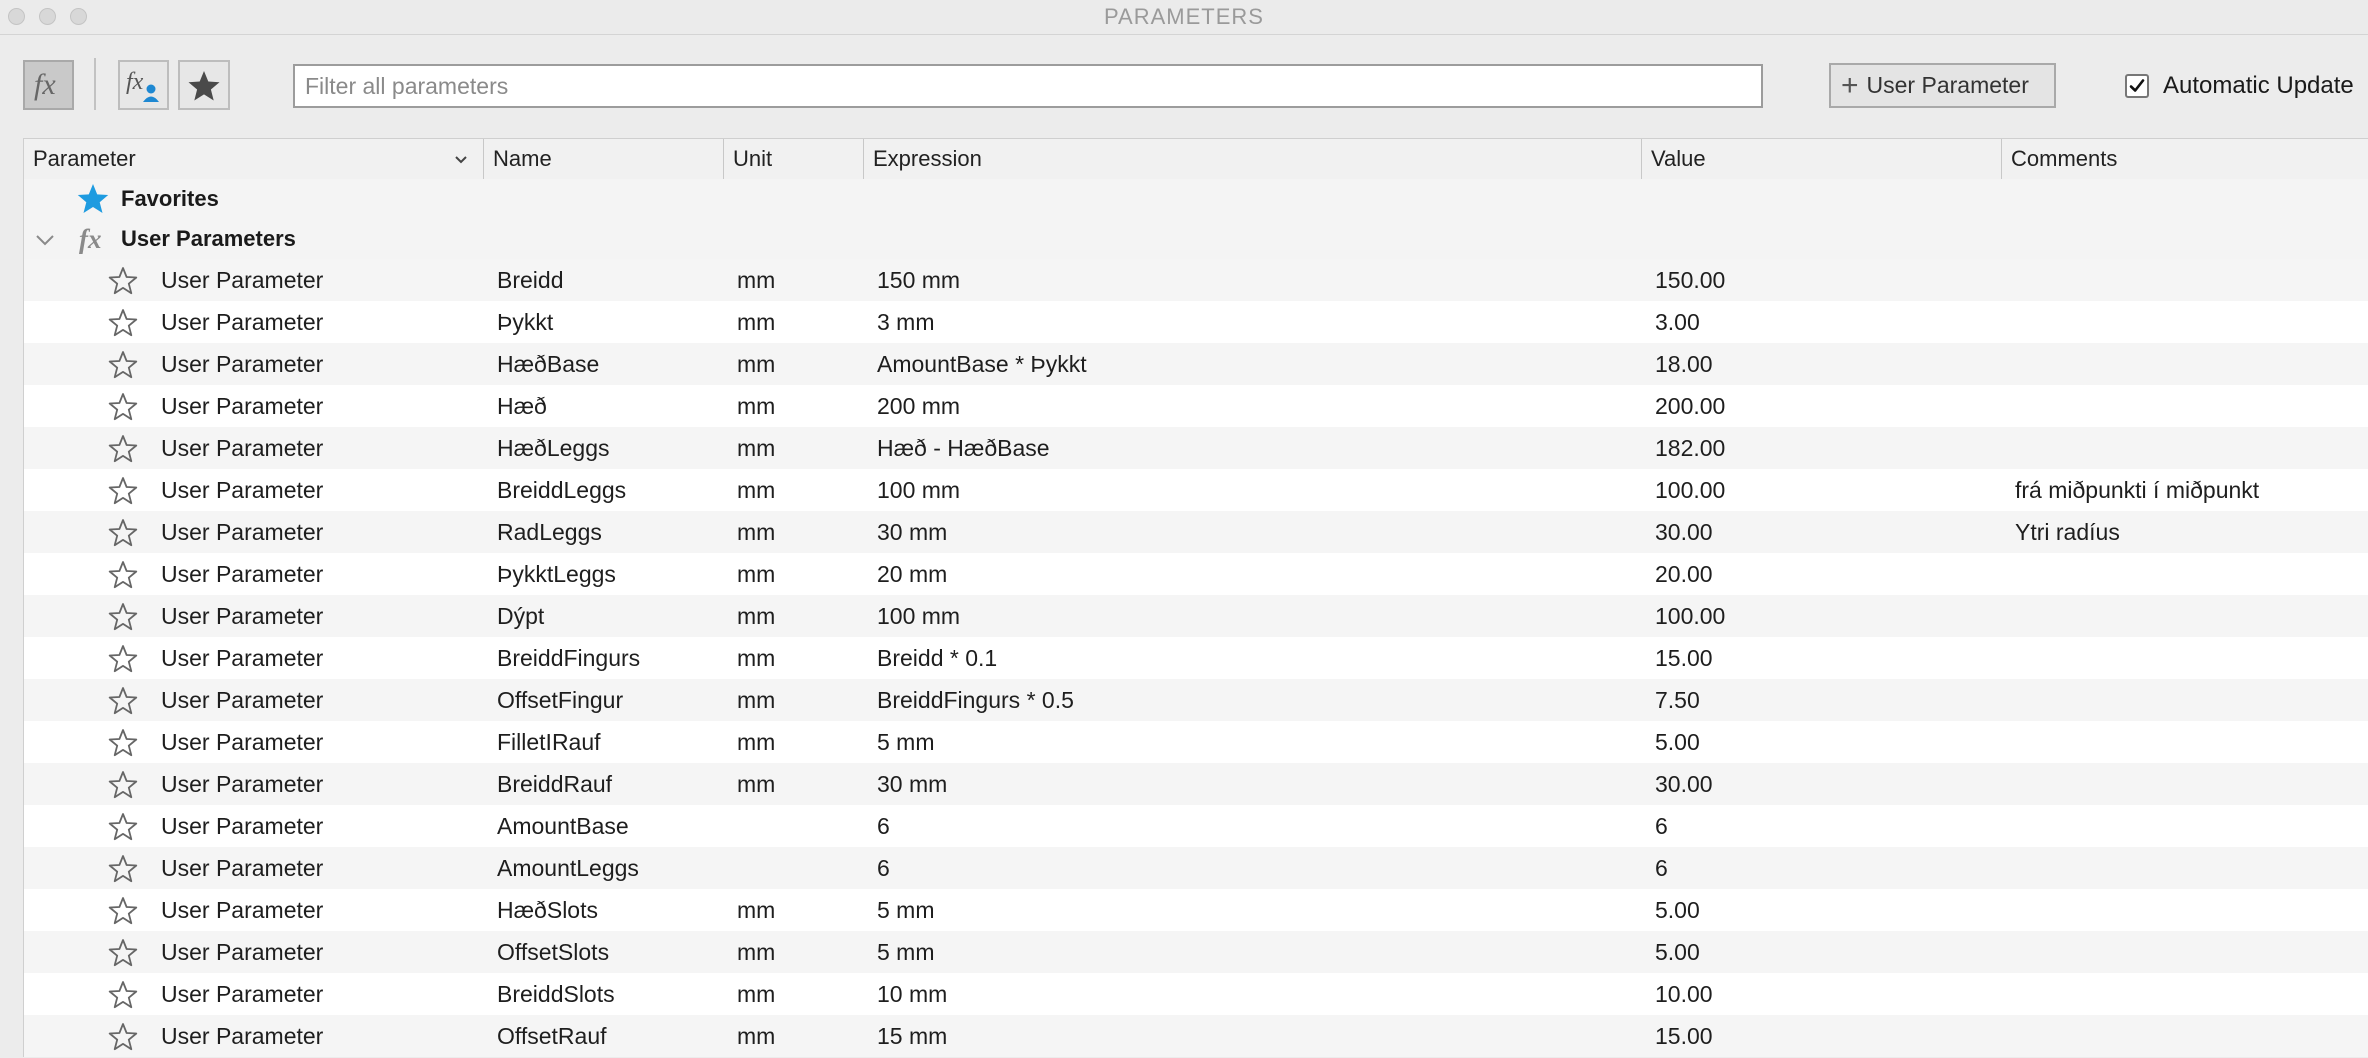 This screenshot has width=2368, height=1058. What do you see at coordinates (563, 826) in the screenshot?
I see `parameter-name-cell: AmountBase` at bounding box center [563, 826].